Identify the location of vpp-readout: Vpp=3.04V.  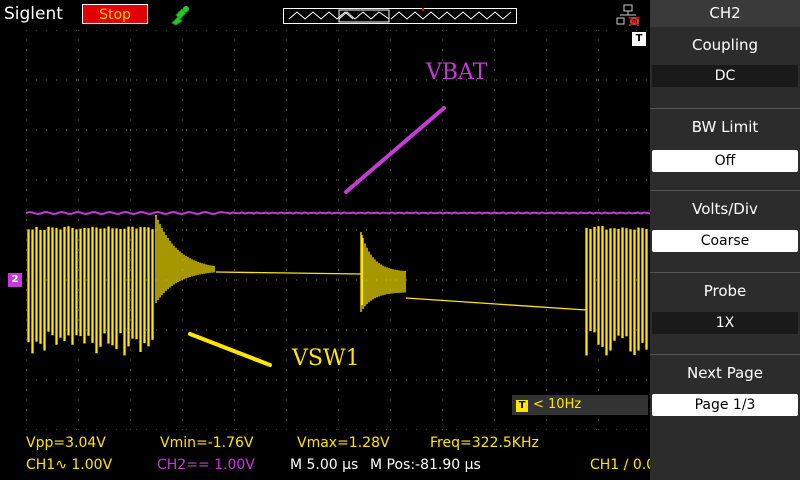
(66, 443).